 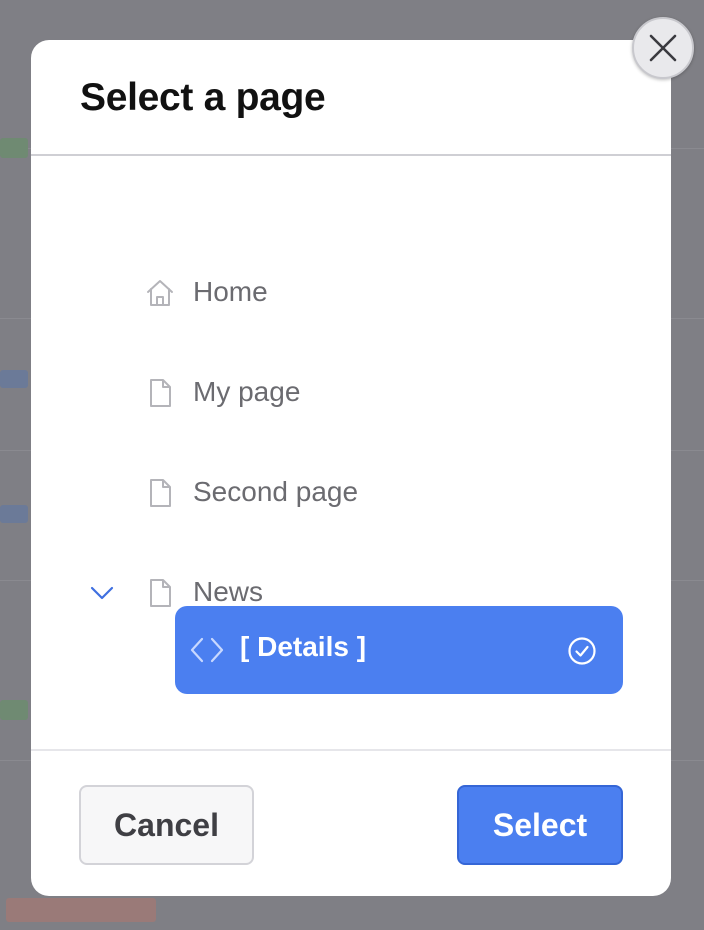 What do you see at coordinates (247, 391) in the screenshot?
I see `tree-item-label: My page` at bounding box center [247, 391].